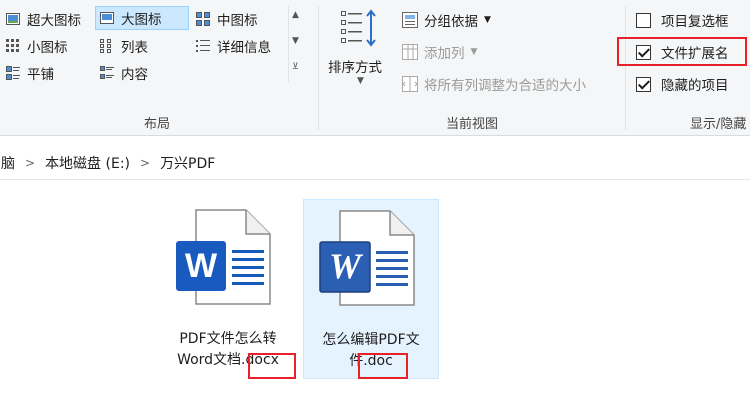  What do you see at coordinates (366, 258) in the screenshot?
I see `word-legacy-icon: W` at bounding box center [366, 258].